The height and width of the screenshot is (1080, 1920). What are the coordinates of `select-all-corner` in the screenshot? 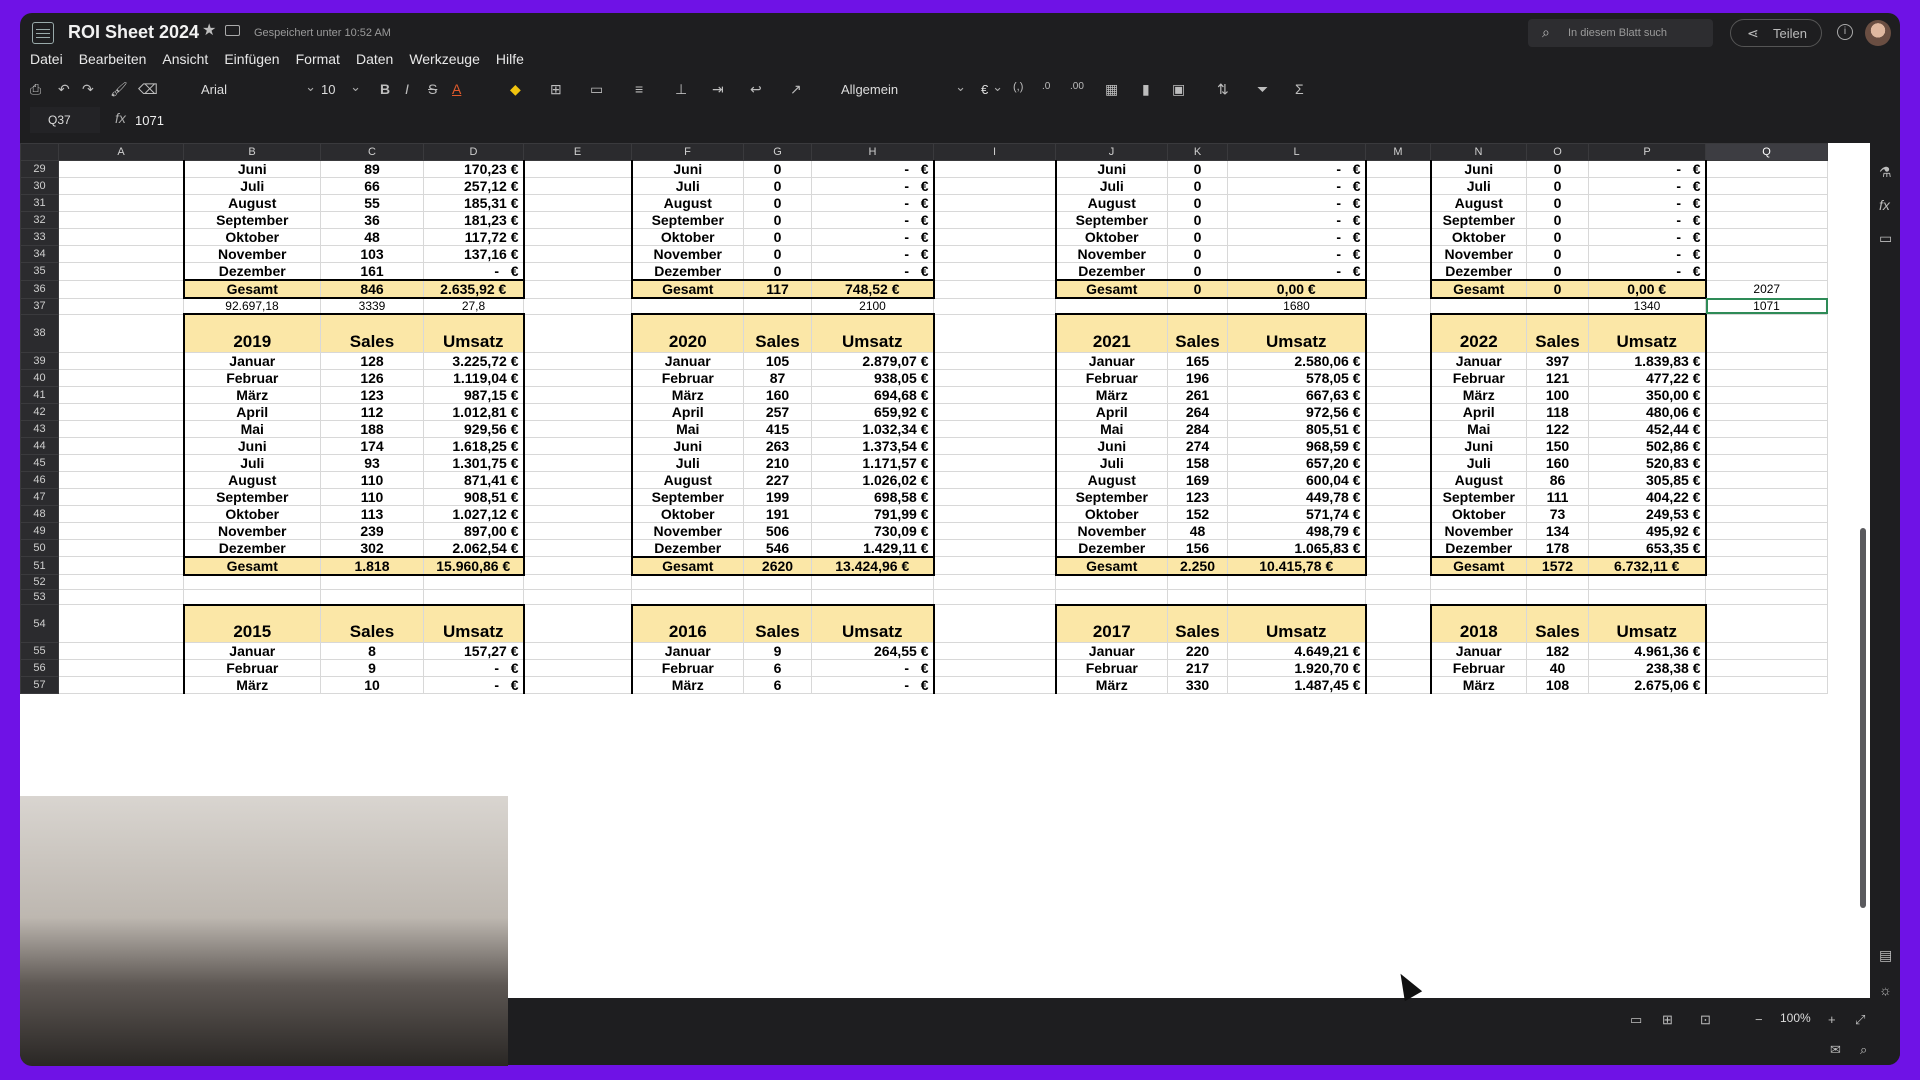 It's located at (39, 152).